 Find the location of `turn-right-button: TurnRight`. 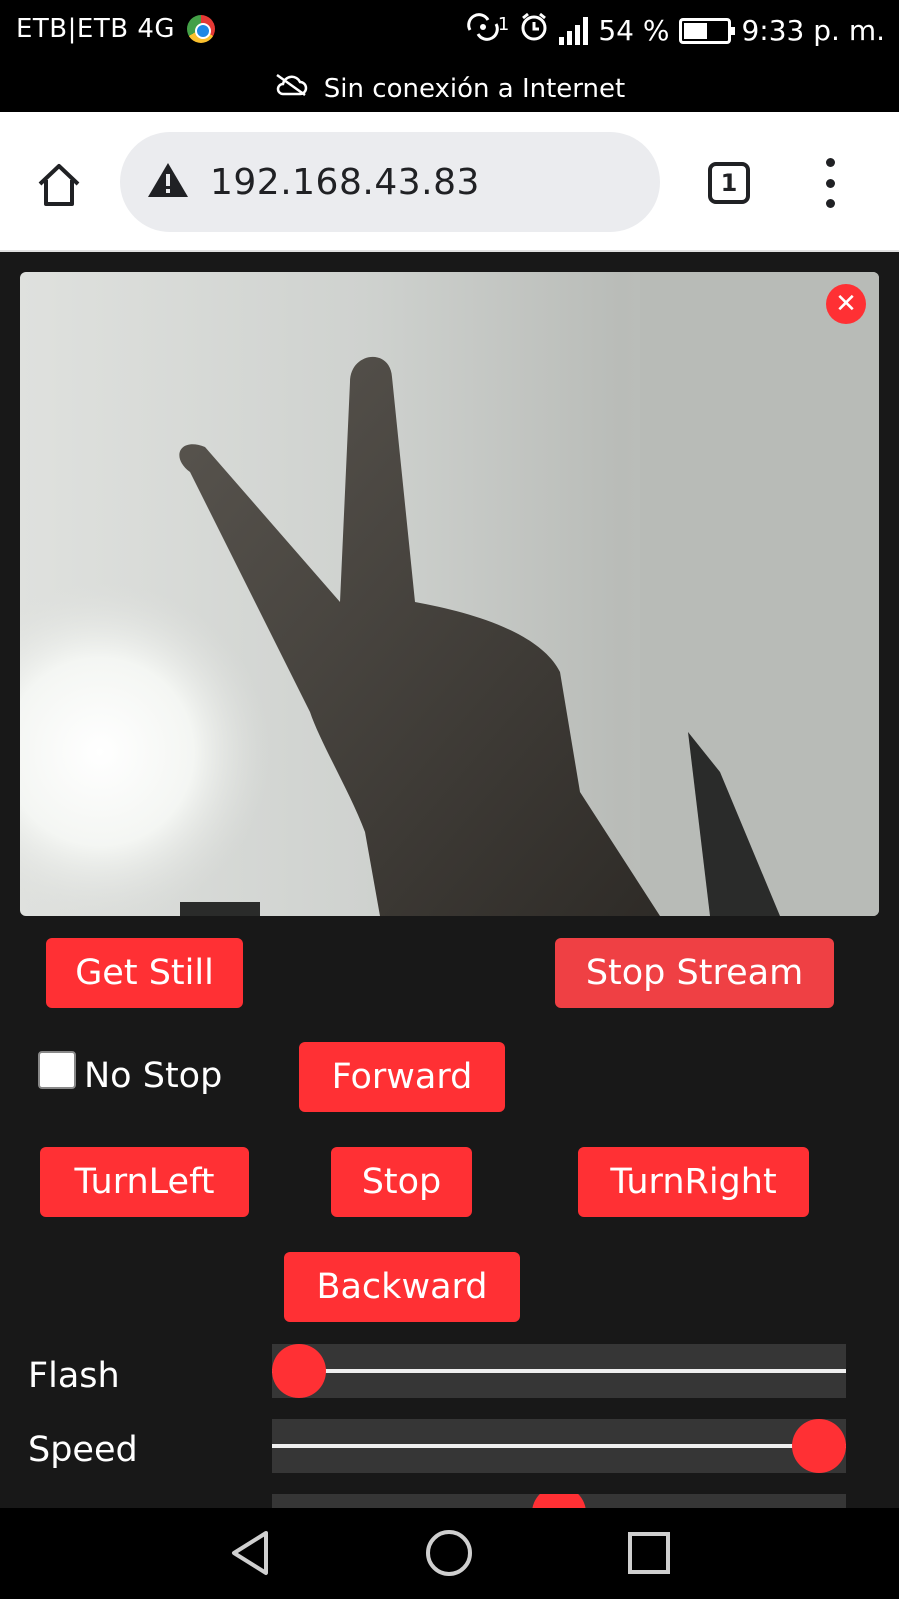

turn-right-button: TurnRight is located at coordinates (693, 1182).